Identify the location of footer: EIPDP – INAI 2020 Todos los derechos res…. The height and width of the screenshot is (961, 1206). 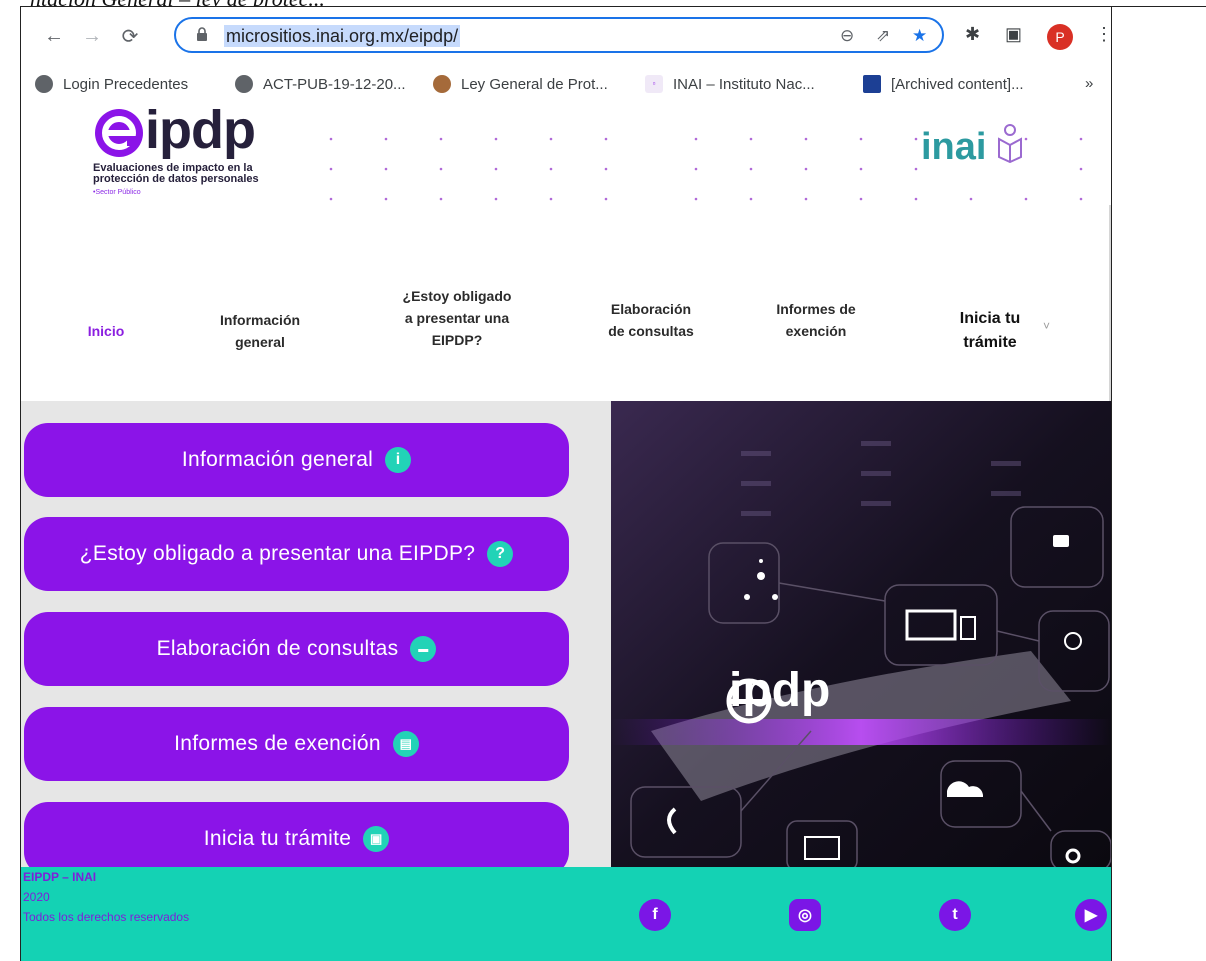
(566, 914).